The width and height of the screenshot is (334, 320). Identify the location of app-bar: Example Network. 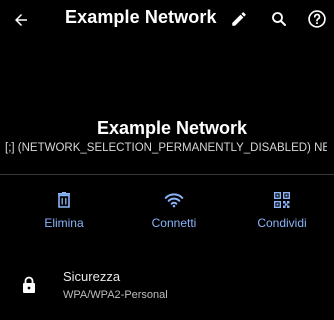
(167, 20).